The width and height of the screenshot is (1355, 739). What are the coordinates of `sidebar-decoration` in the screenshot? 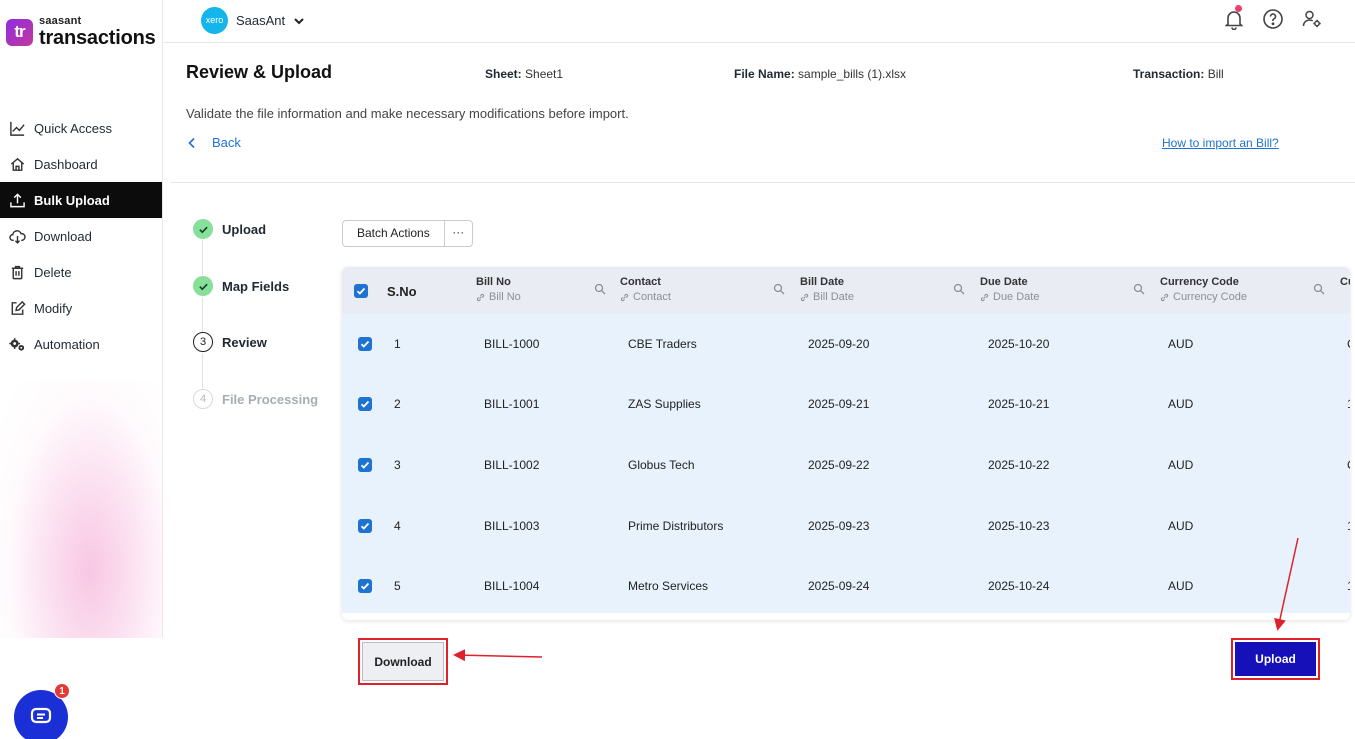 It's located at (81, 509).